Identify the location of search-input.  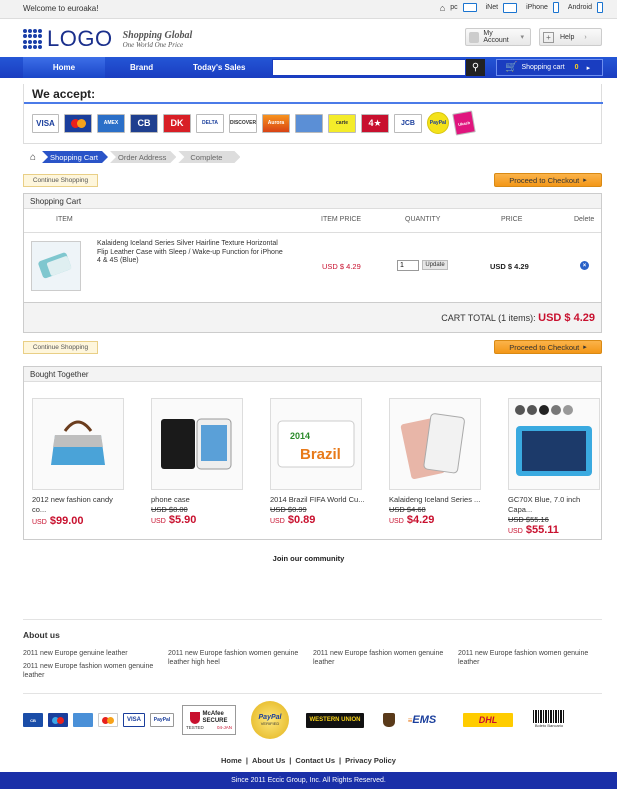
(369, 67).